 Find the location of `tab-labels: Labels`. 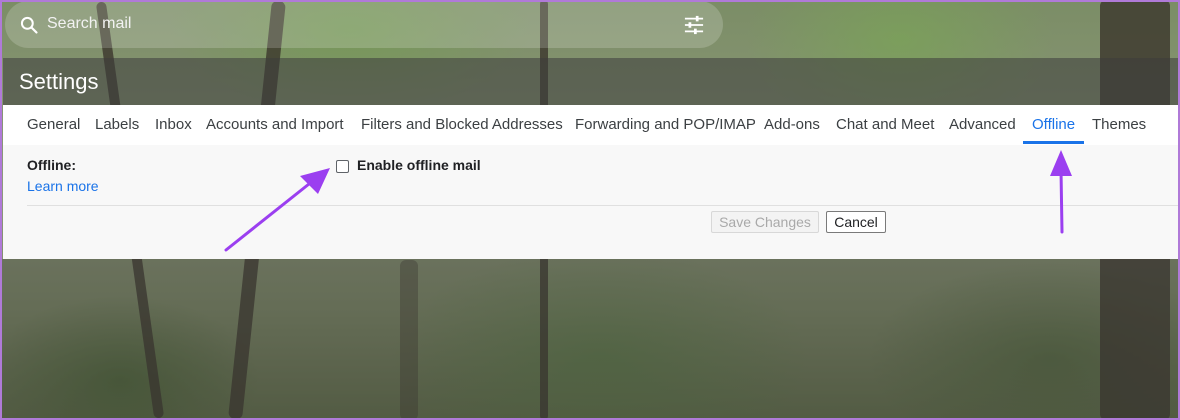

tab-labels: Labels is located at coordinates (117, 124).